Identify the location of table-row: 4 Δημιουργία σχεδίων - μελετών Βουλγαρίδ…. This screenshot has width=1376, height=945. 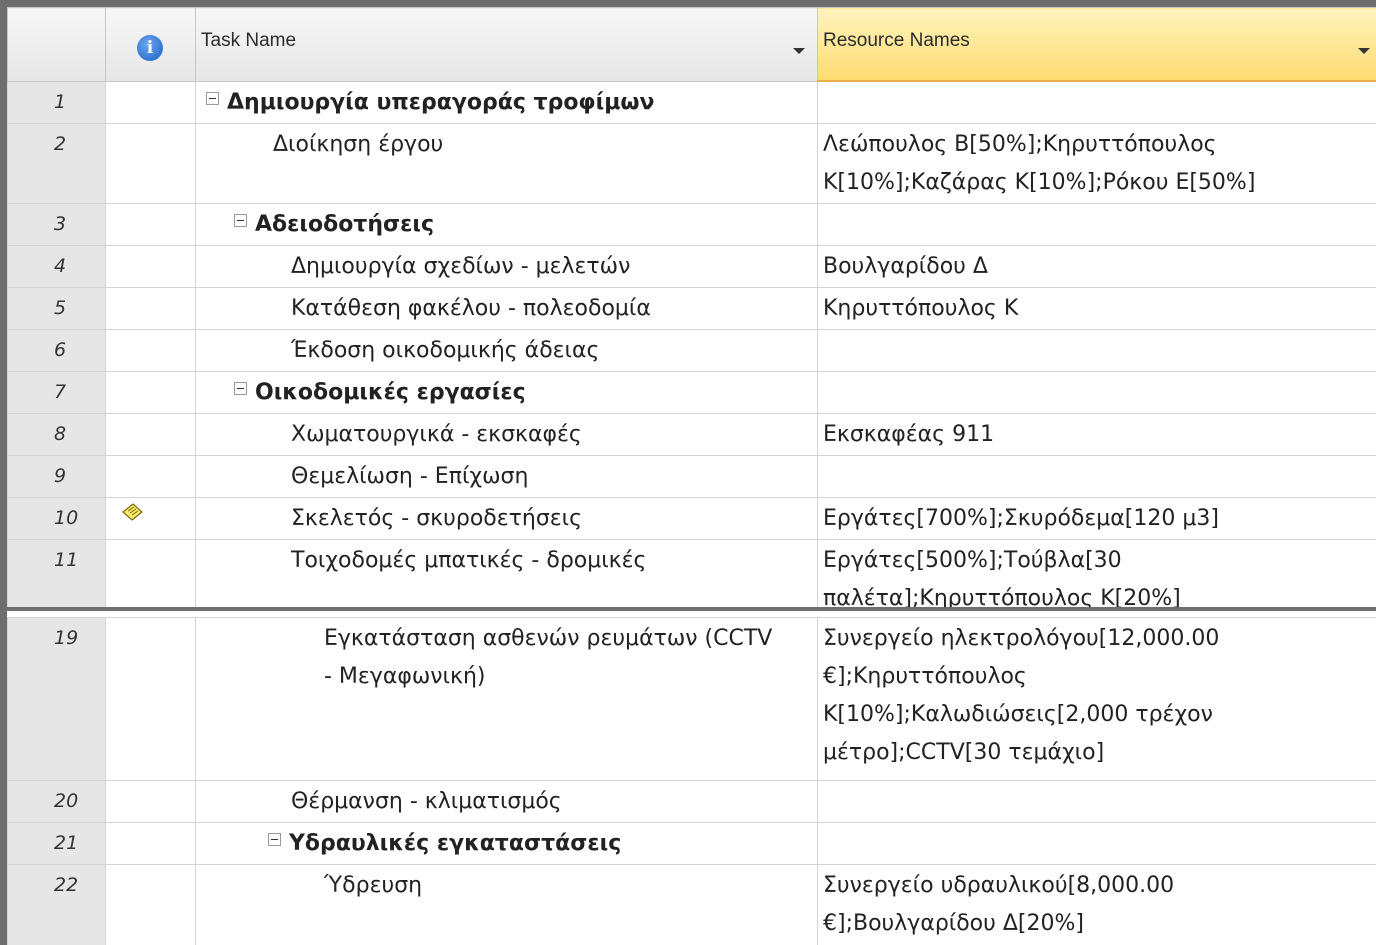
(691, 266).